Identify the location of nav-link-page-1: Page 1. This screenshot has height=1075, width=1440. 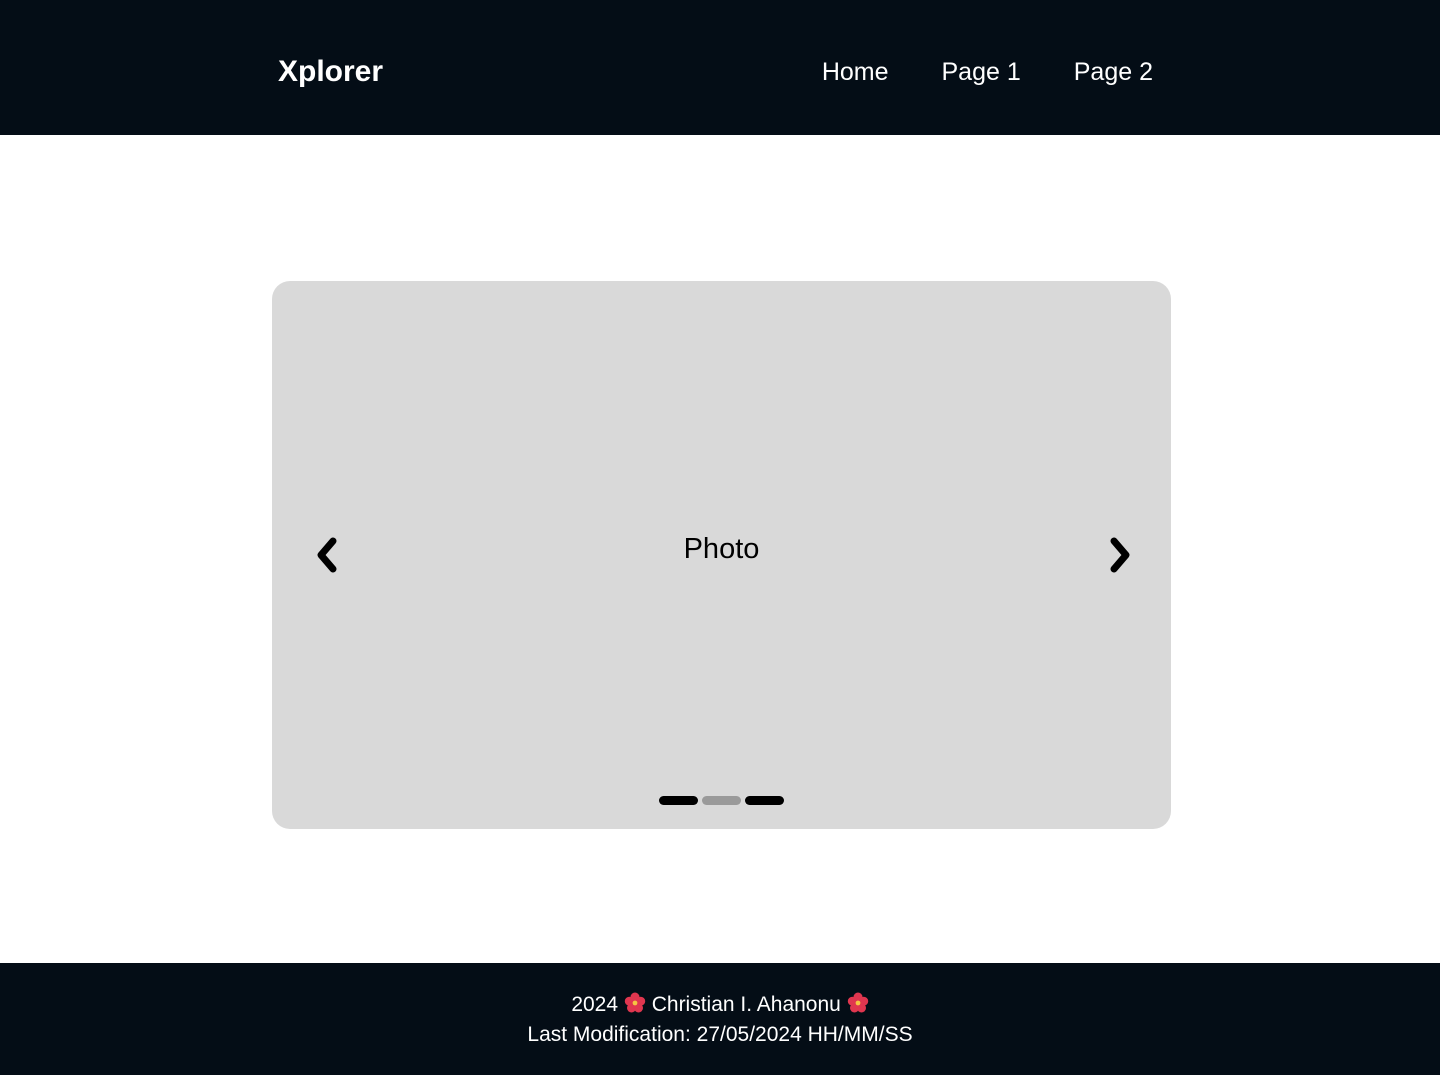
(981, 72).